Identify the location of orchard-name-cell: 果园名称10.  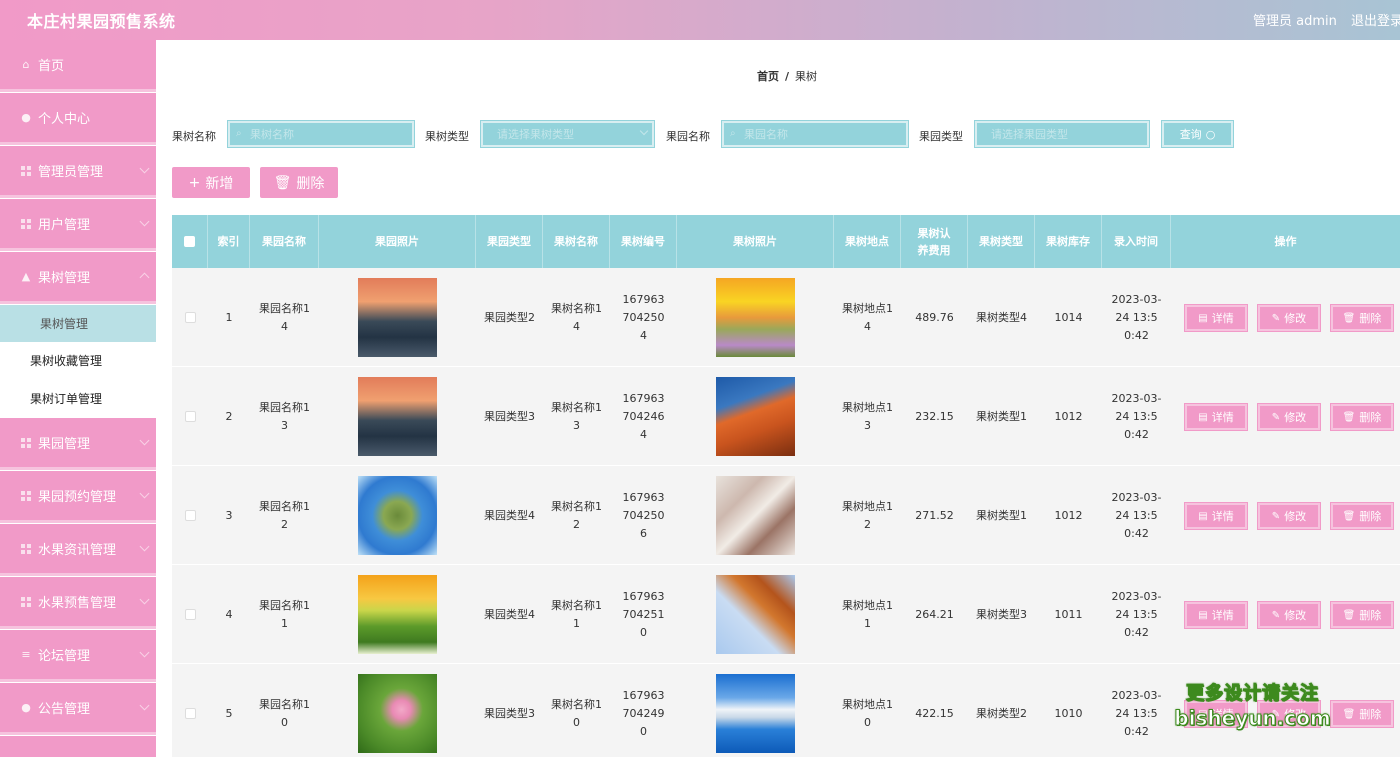
(284, 713).